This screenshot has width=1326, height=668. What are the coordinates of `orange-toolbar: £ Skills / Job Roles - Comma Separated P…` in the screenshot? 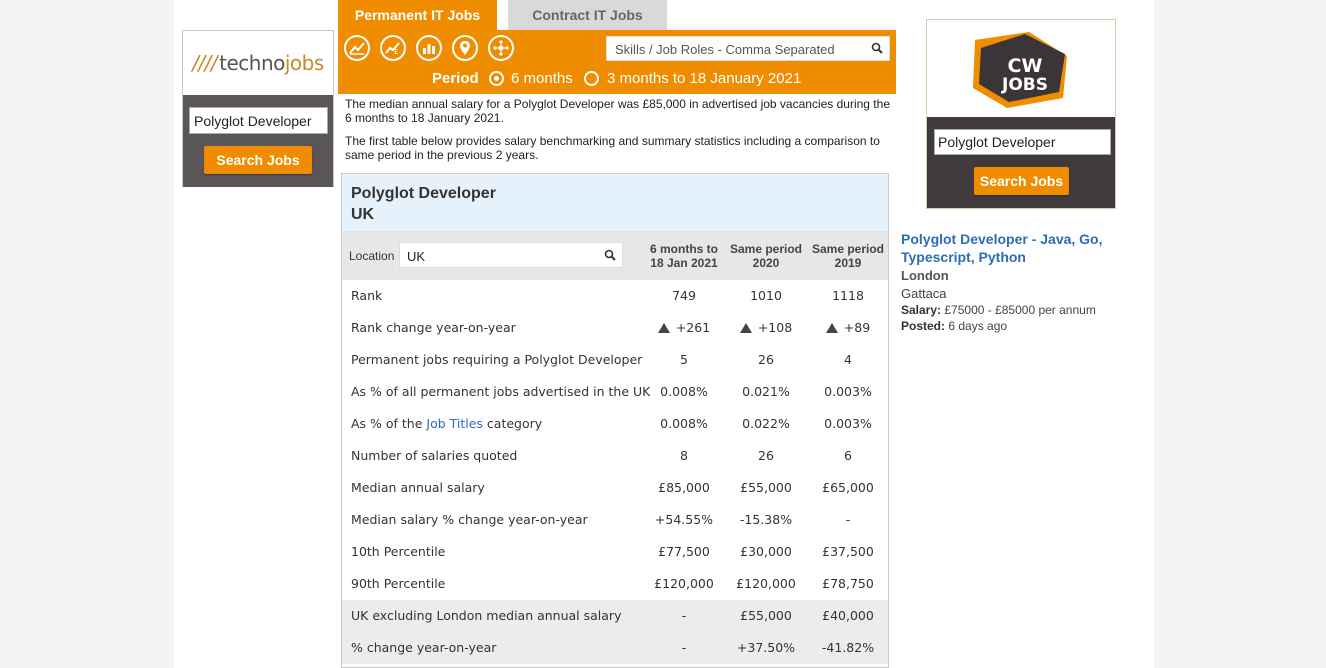 It's located at (617, 62).